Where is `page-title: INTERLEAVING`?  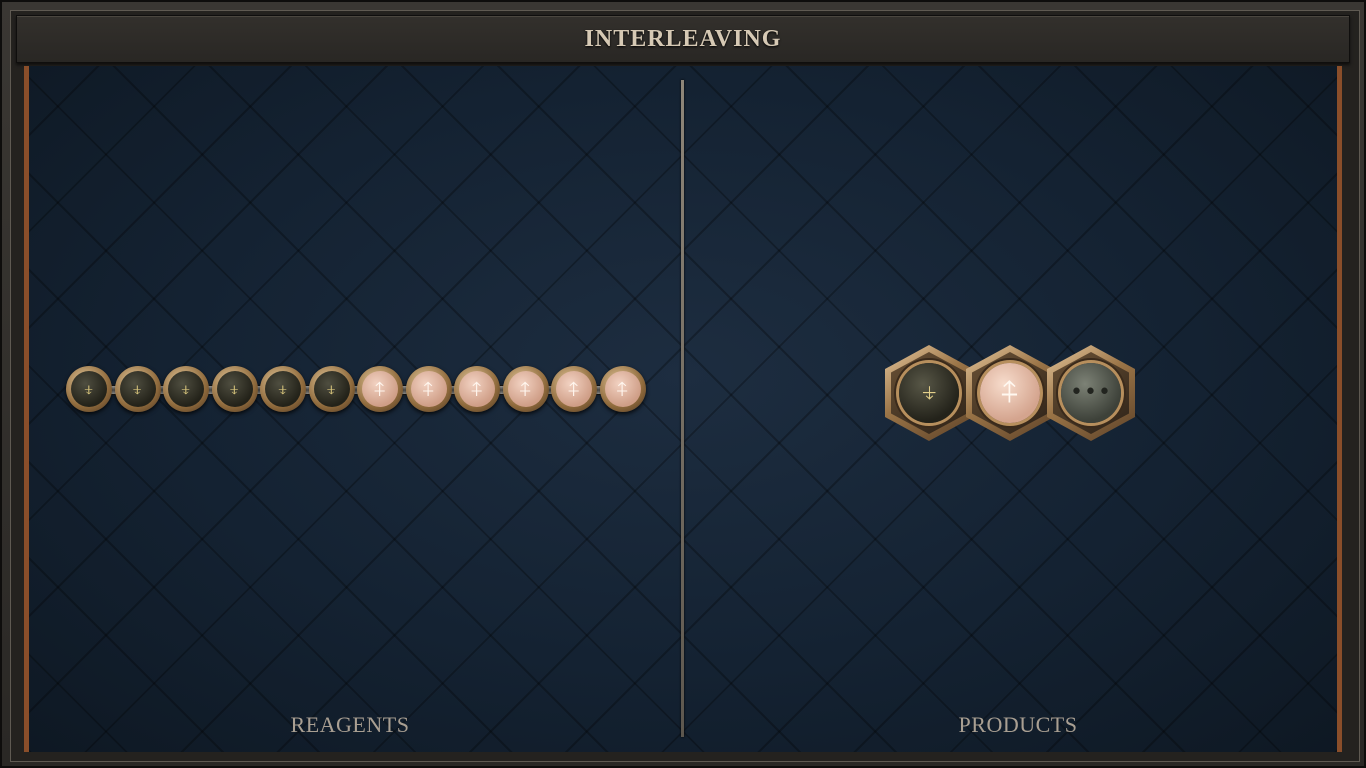
page-title: INTERLEAVING is located at coordinates (683, 38).